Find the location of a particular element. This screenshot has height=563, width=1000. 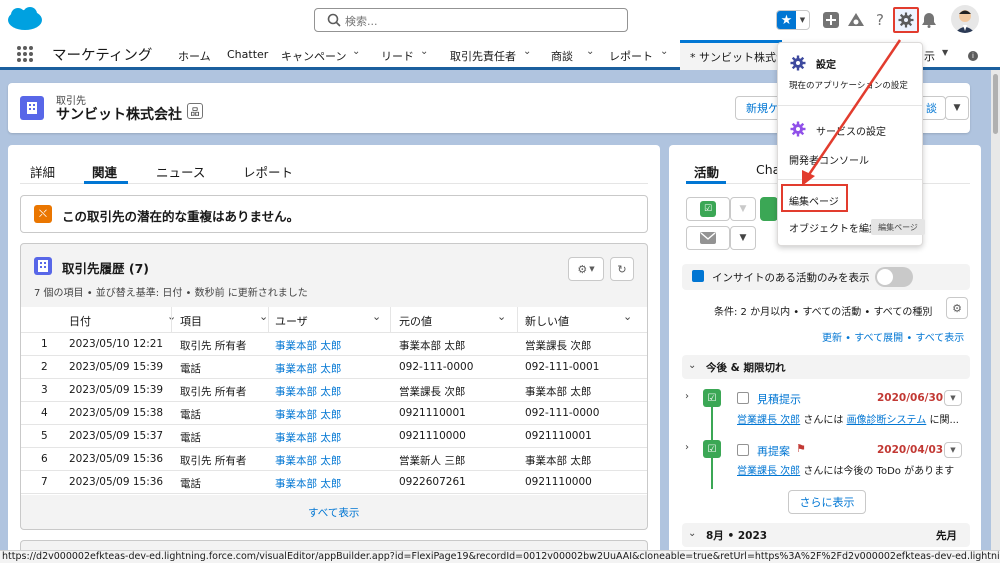

tab-news: ニュース is located at coordinates (180, 171).